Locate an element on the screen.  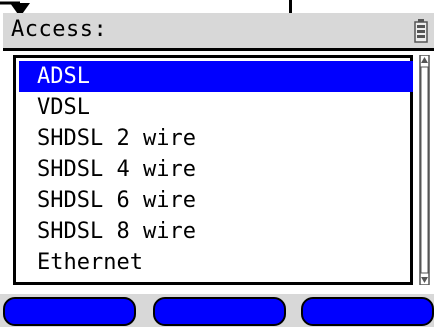
list-item-vdsl: VDSL is located at coordinates (216, 107).